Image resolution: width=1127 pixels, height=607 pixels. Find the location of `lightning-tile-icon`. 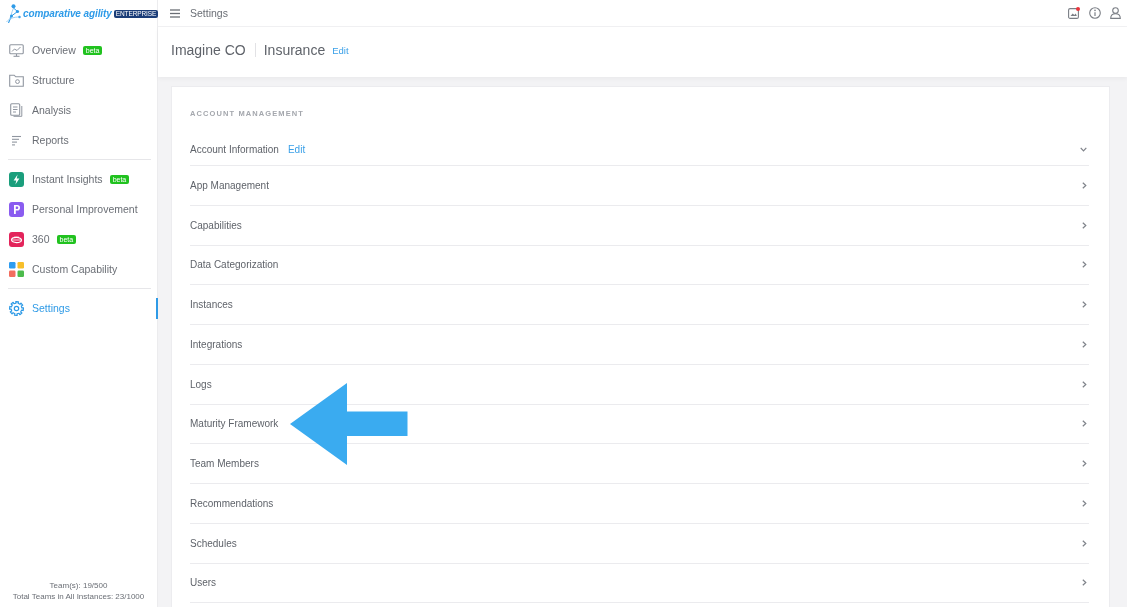

lightning-tile-icon is located at coordinates (16, 179).